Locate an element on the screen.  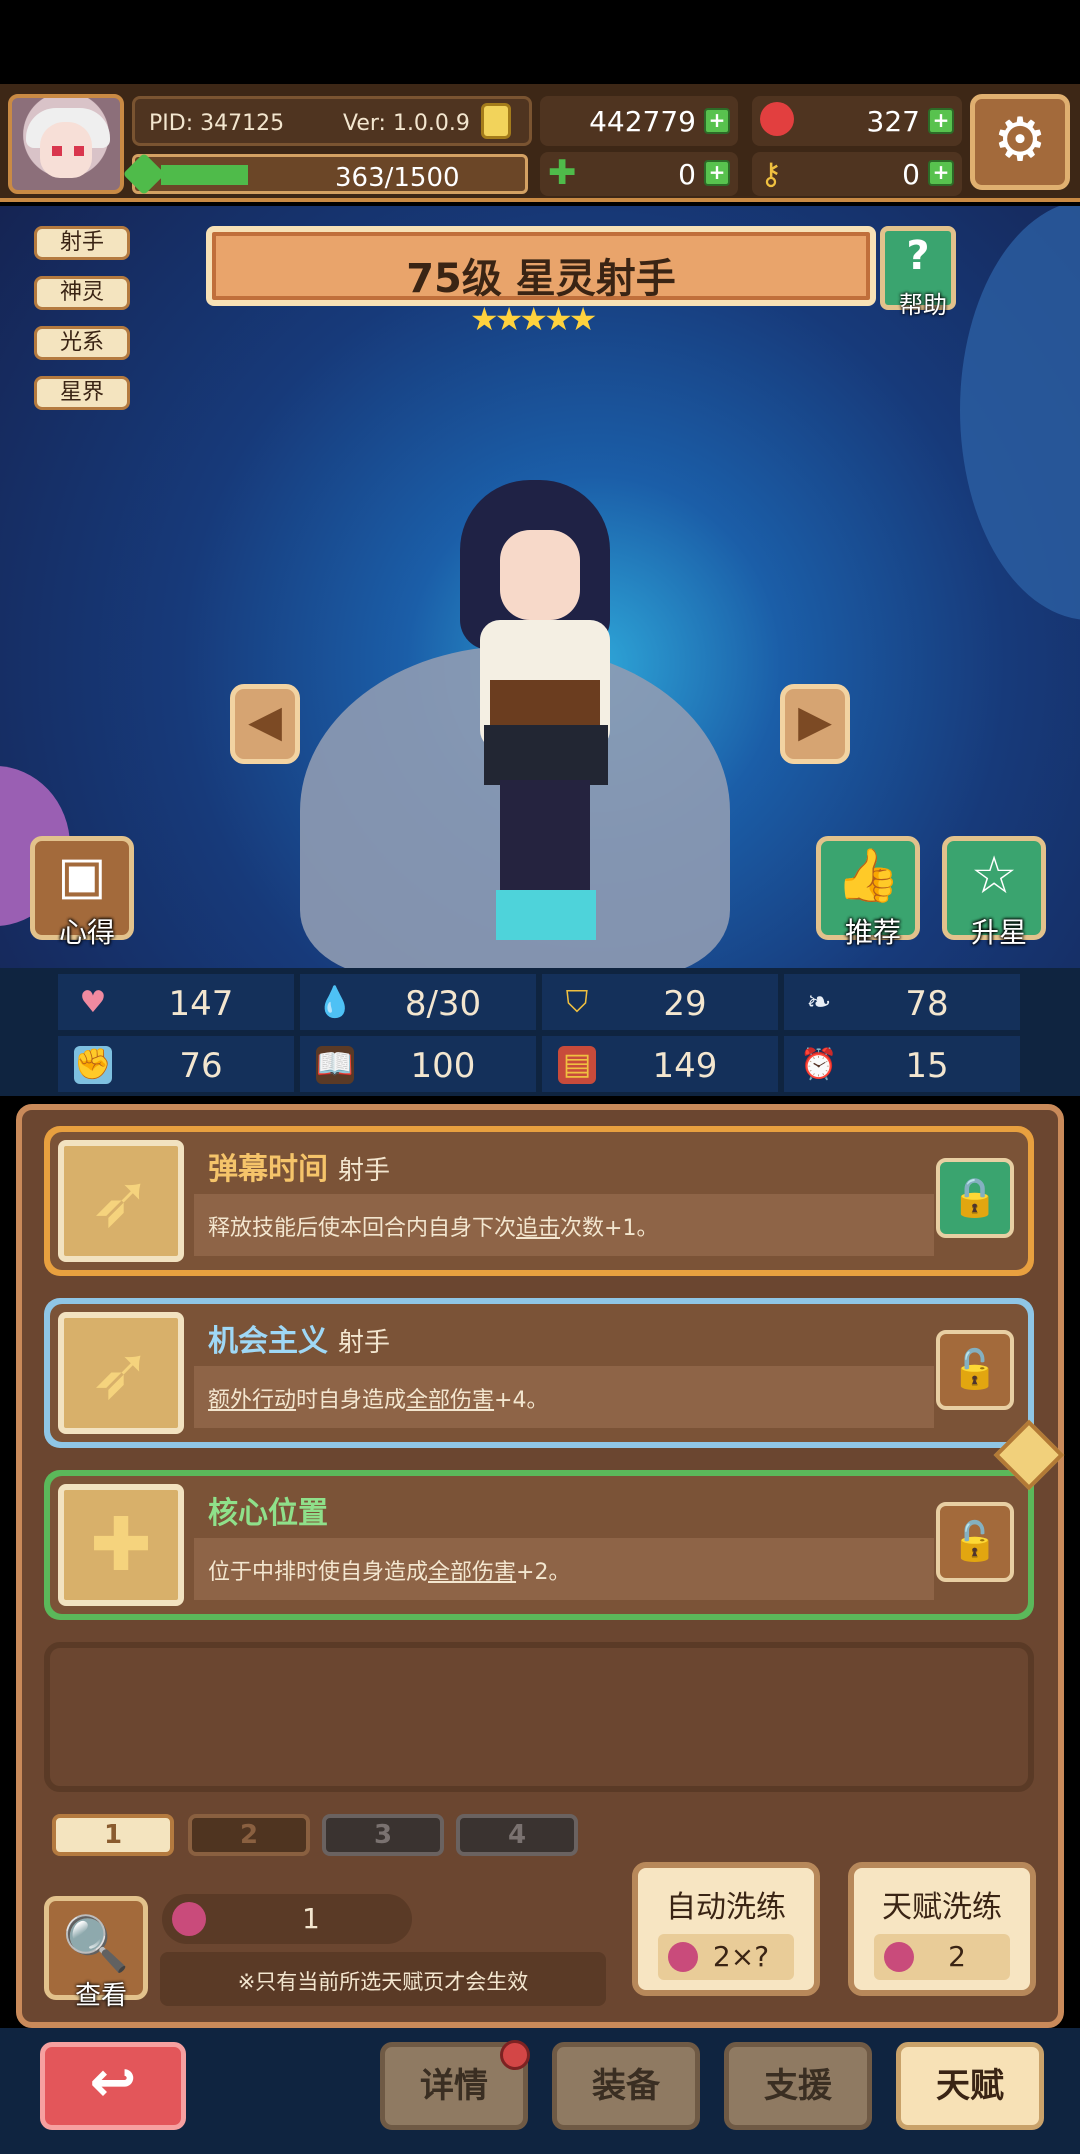
stat-card-value: 149 is located at coordinates (685, 1066).